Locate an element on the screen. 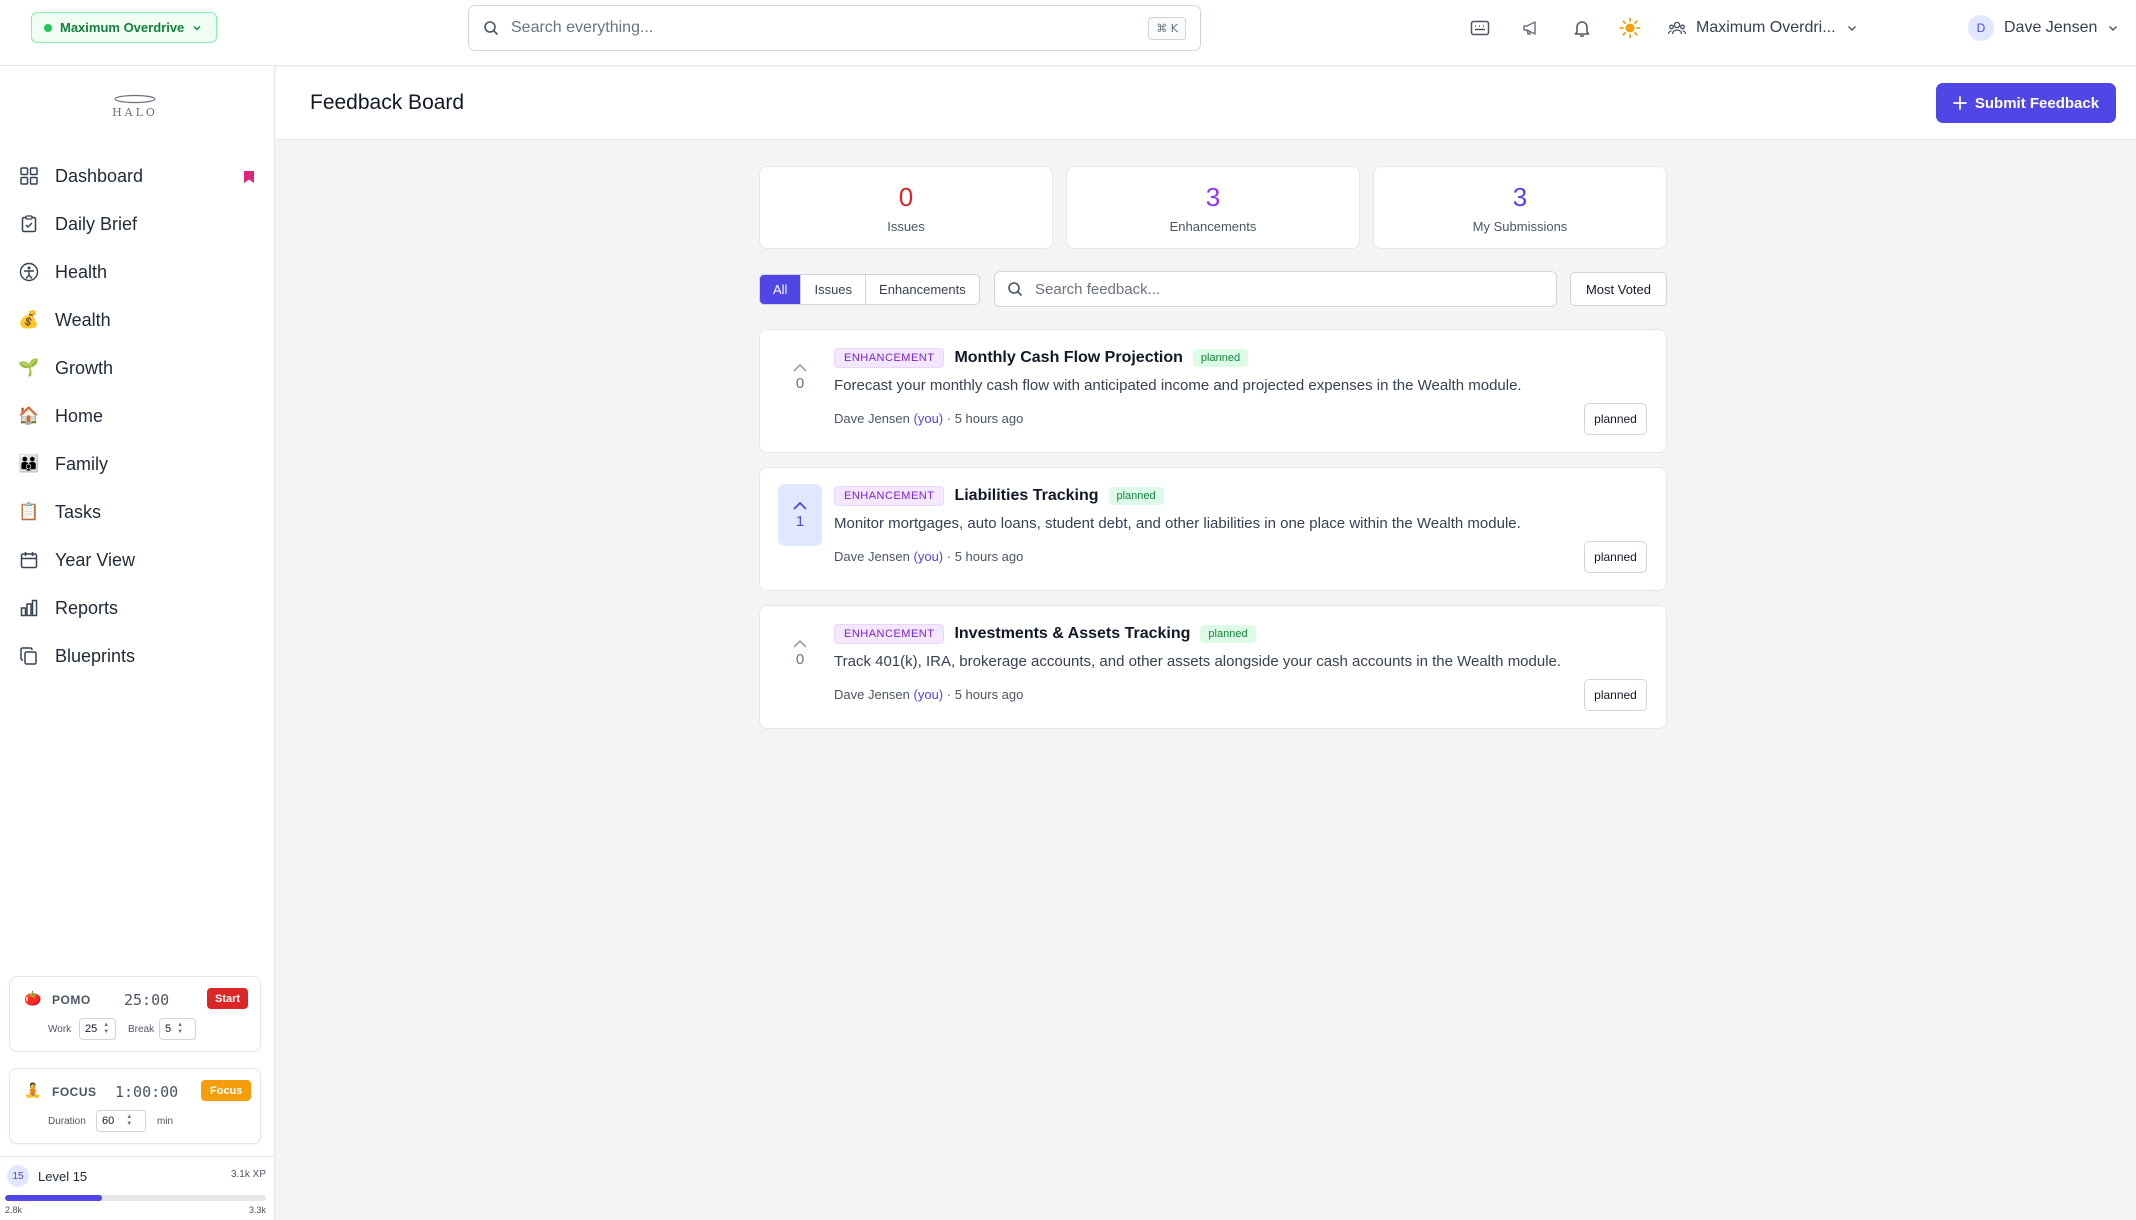 This screenshot has width=2136, height=1220. filter-tabs: All Issues Enhancements is located at coordinates (869, 289).